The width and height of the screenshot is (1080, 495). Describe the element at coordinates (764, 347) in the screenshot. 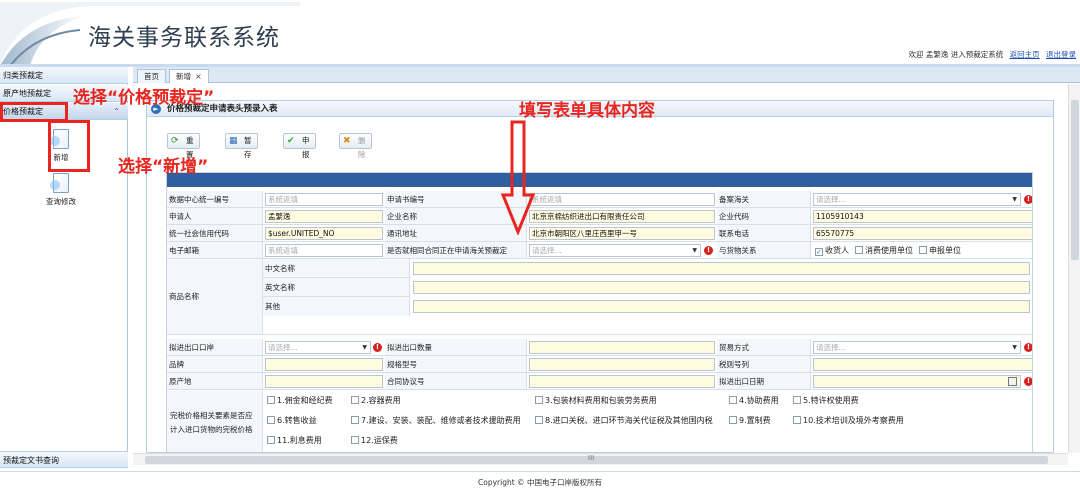

I see `field-label: 贸易方式` at that location.